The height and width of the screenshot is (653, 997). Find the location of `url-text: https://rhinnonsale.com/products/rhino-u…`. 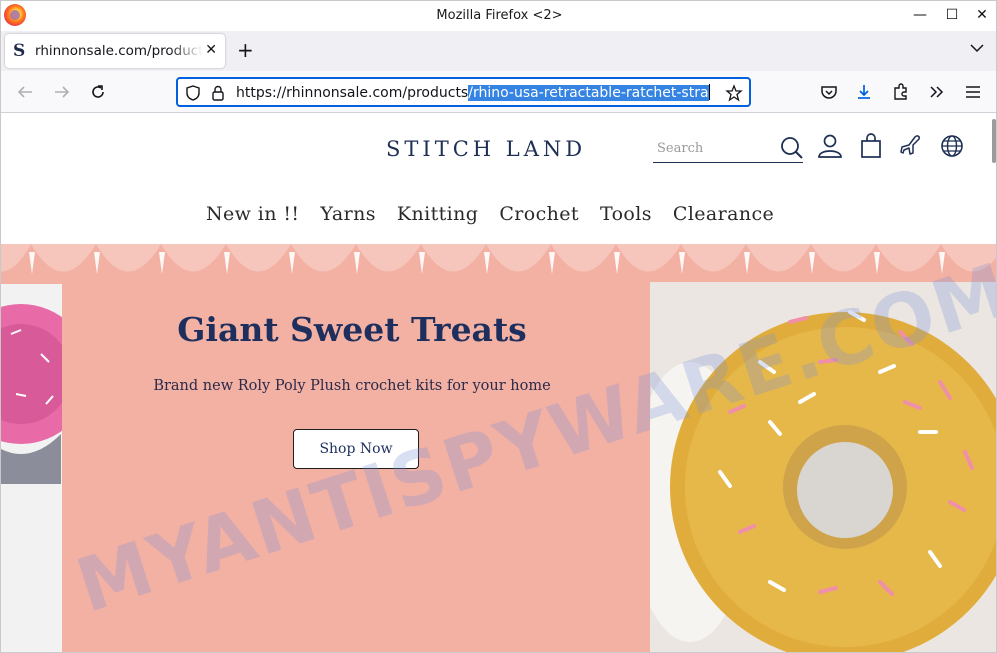

url-text: https://rhinnonsale.com/products/rhino-u… is located at coordinates (473, 92).